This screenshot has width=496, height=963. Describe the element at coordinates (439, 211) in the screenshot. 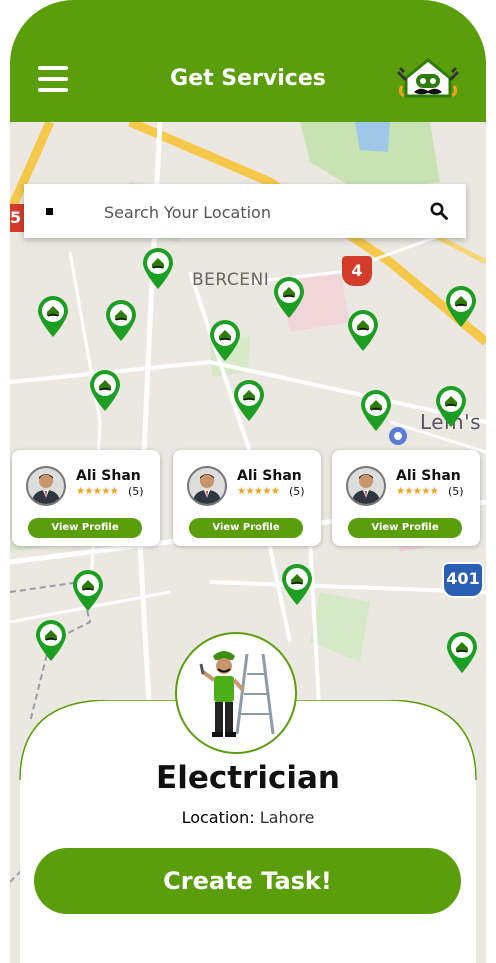

I see `search-icon` at that location.